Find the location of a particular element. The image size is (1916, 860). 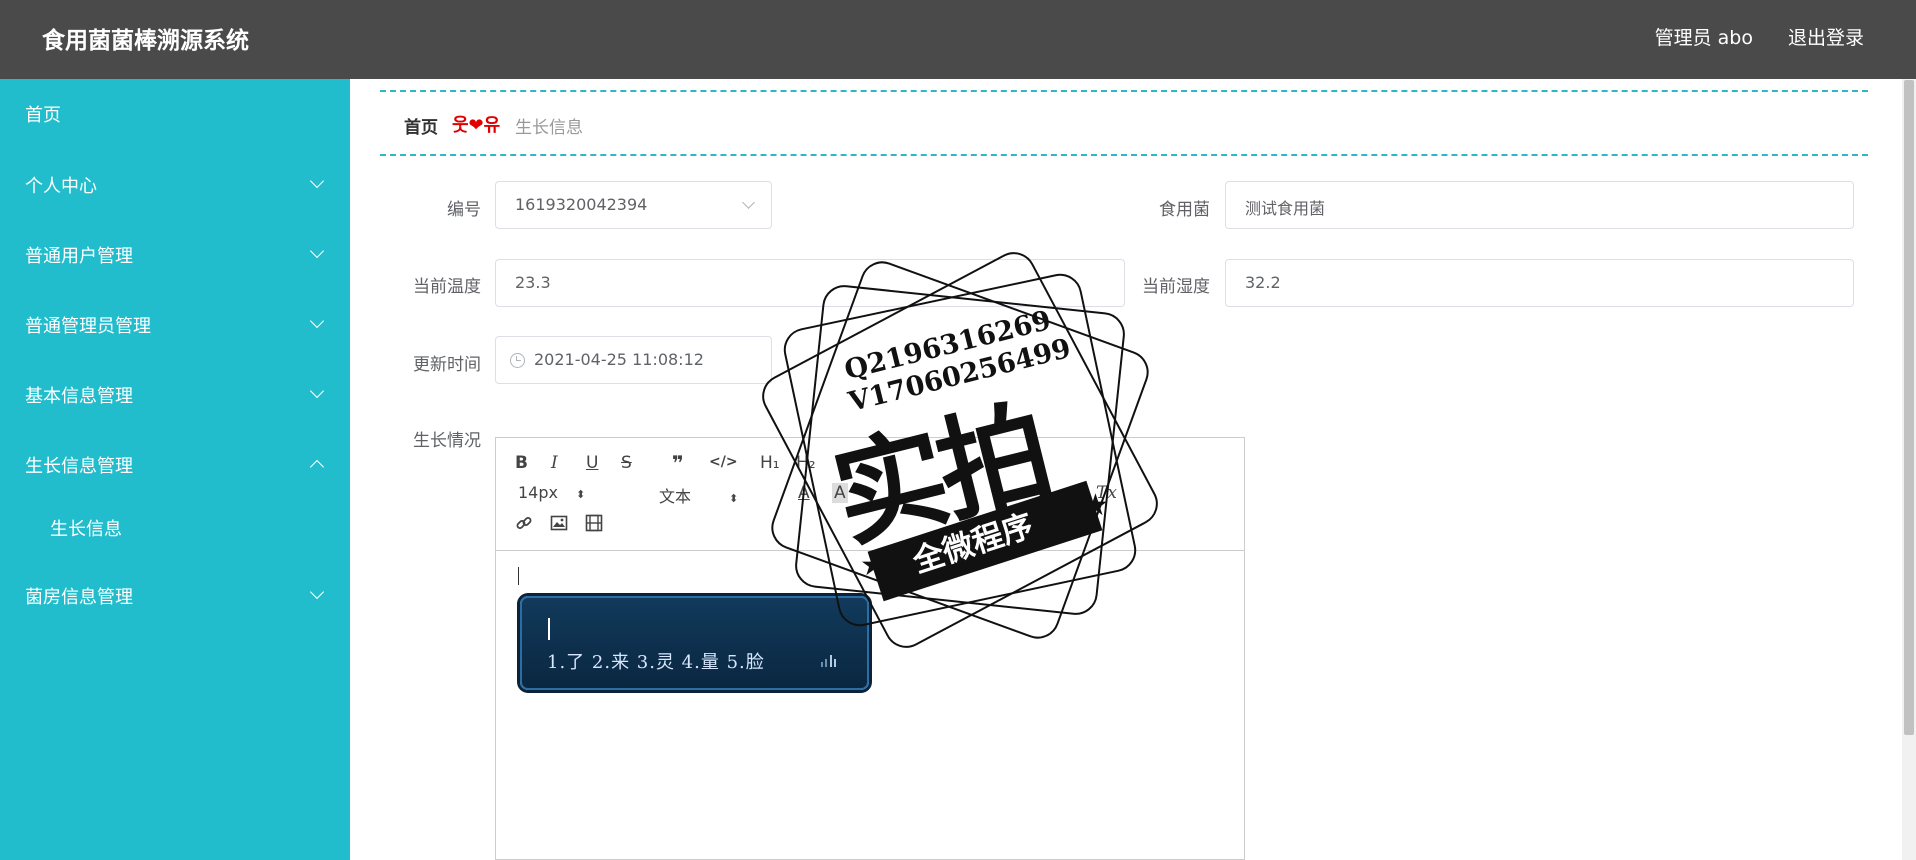

sidebar-item-growth-management: 生长信息管理 is located at coordinates (175, 465).